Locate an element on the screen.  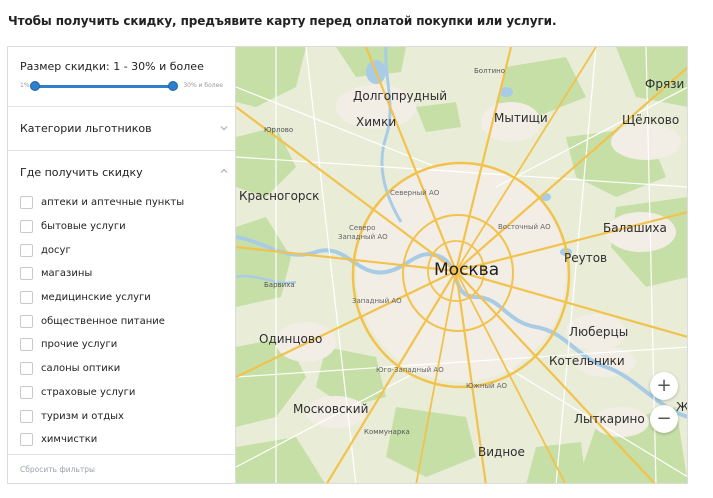
slider-min-handle is located at coordinates (35, 86).